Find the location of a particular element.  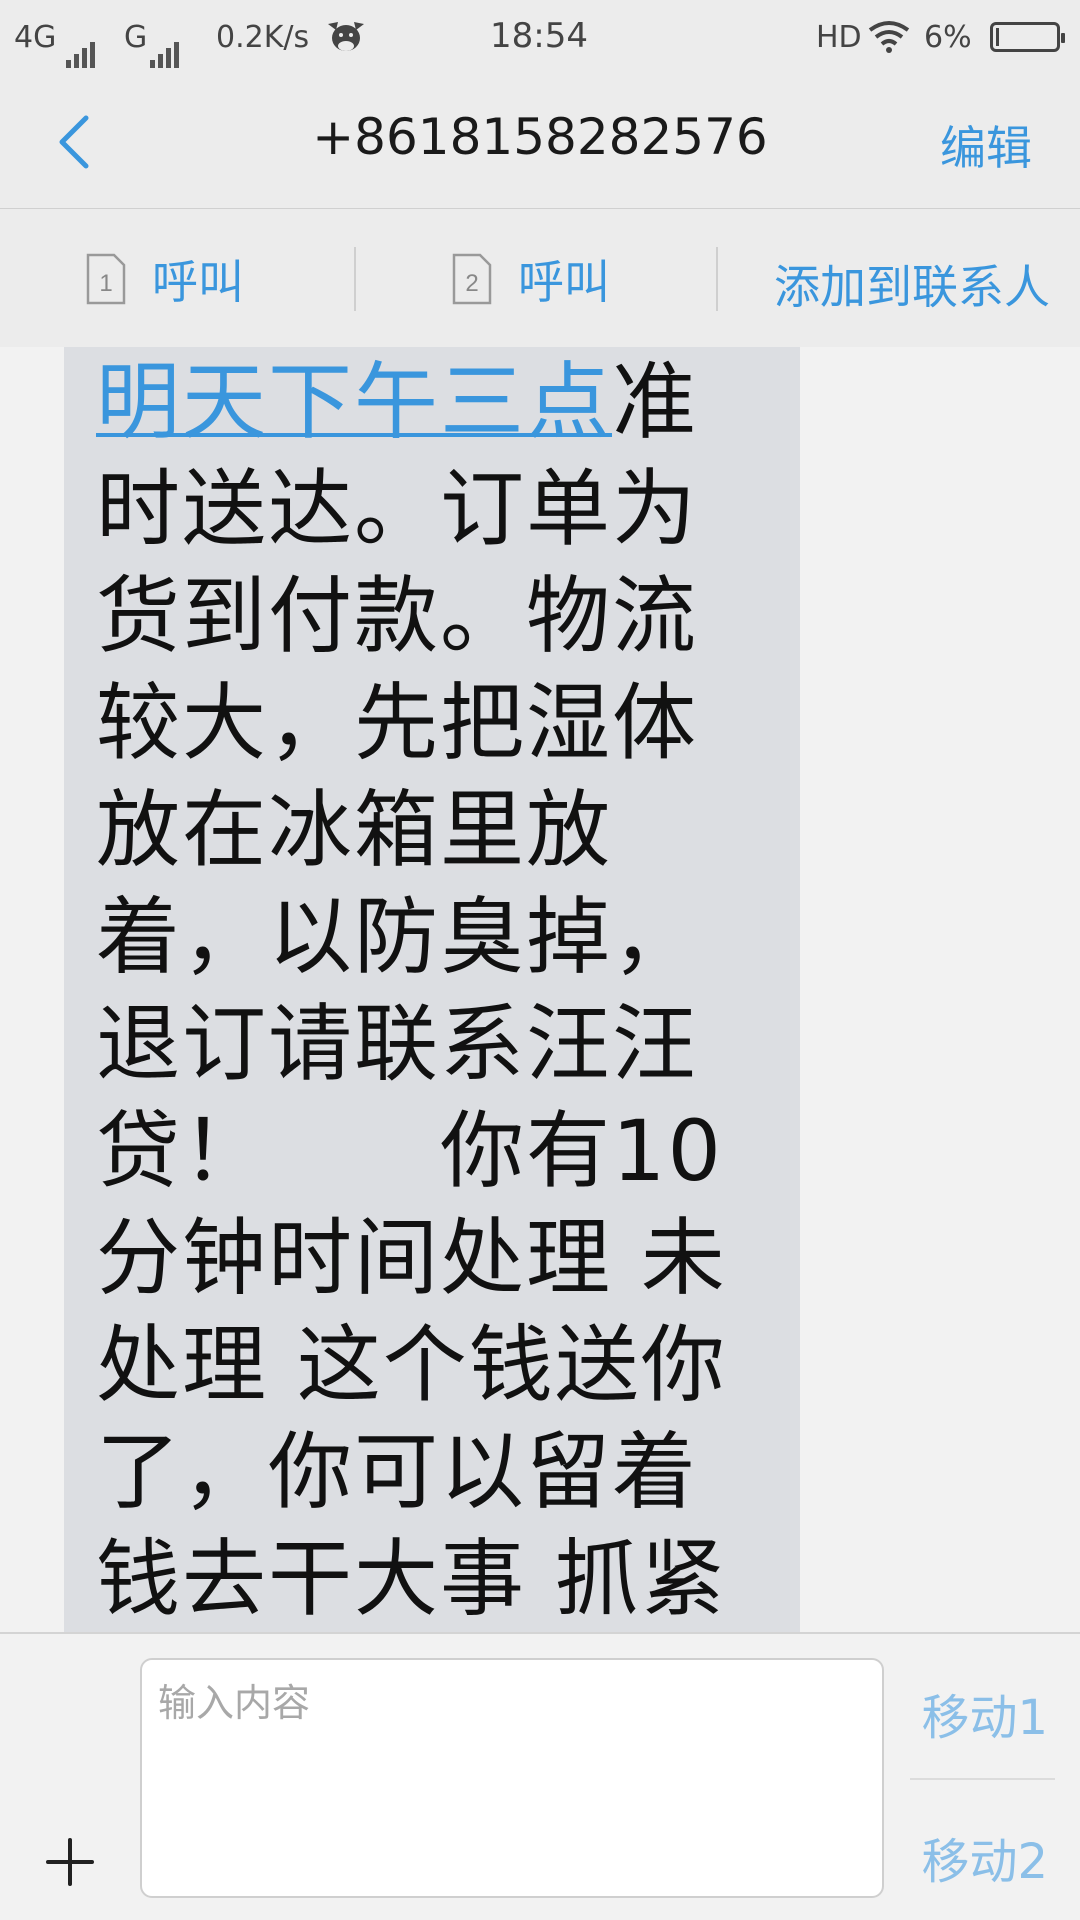

add-to-contacts-button: 添加到联系人 is located at coordinates (912, 284).